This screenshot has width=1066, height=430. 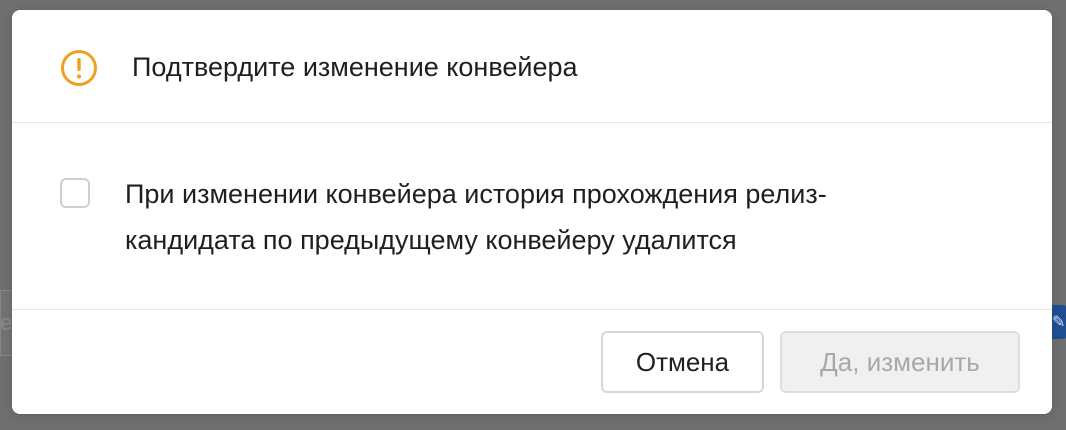 I want to click on confirm-checkbox, so click(x=75, y=193).